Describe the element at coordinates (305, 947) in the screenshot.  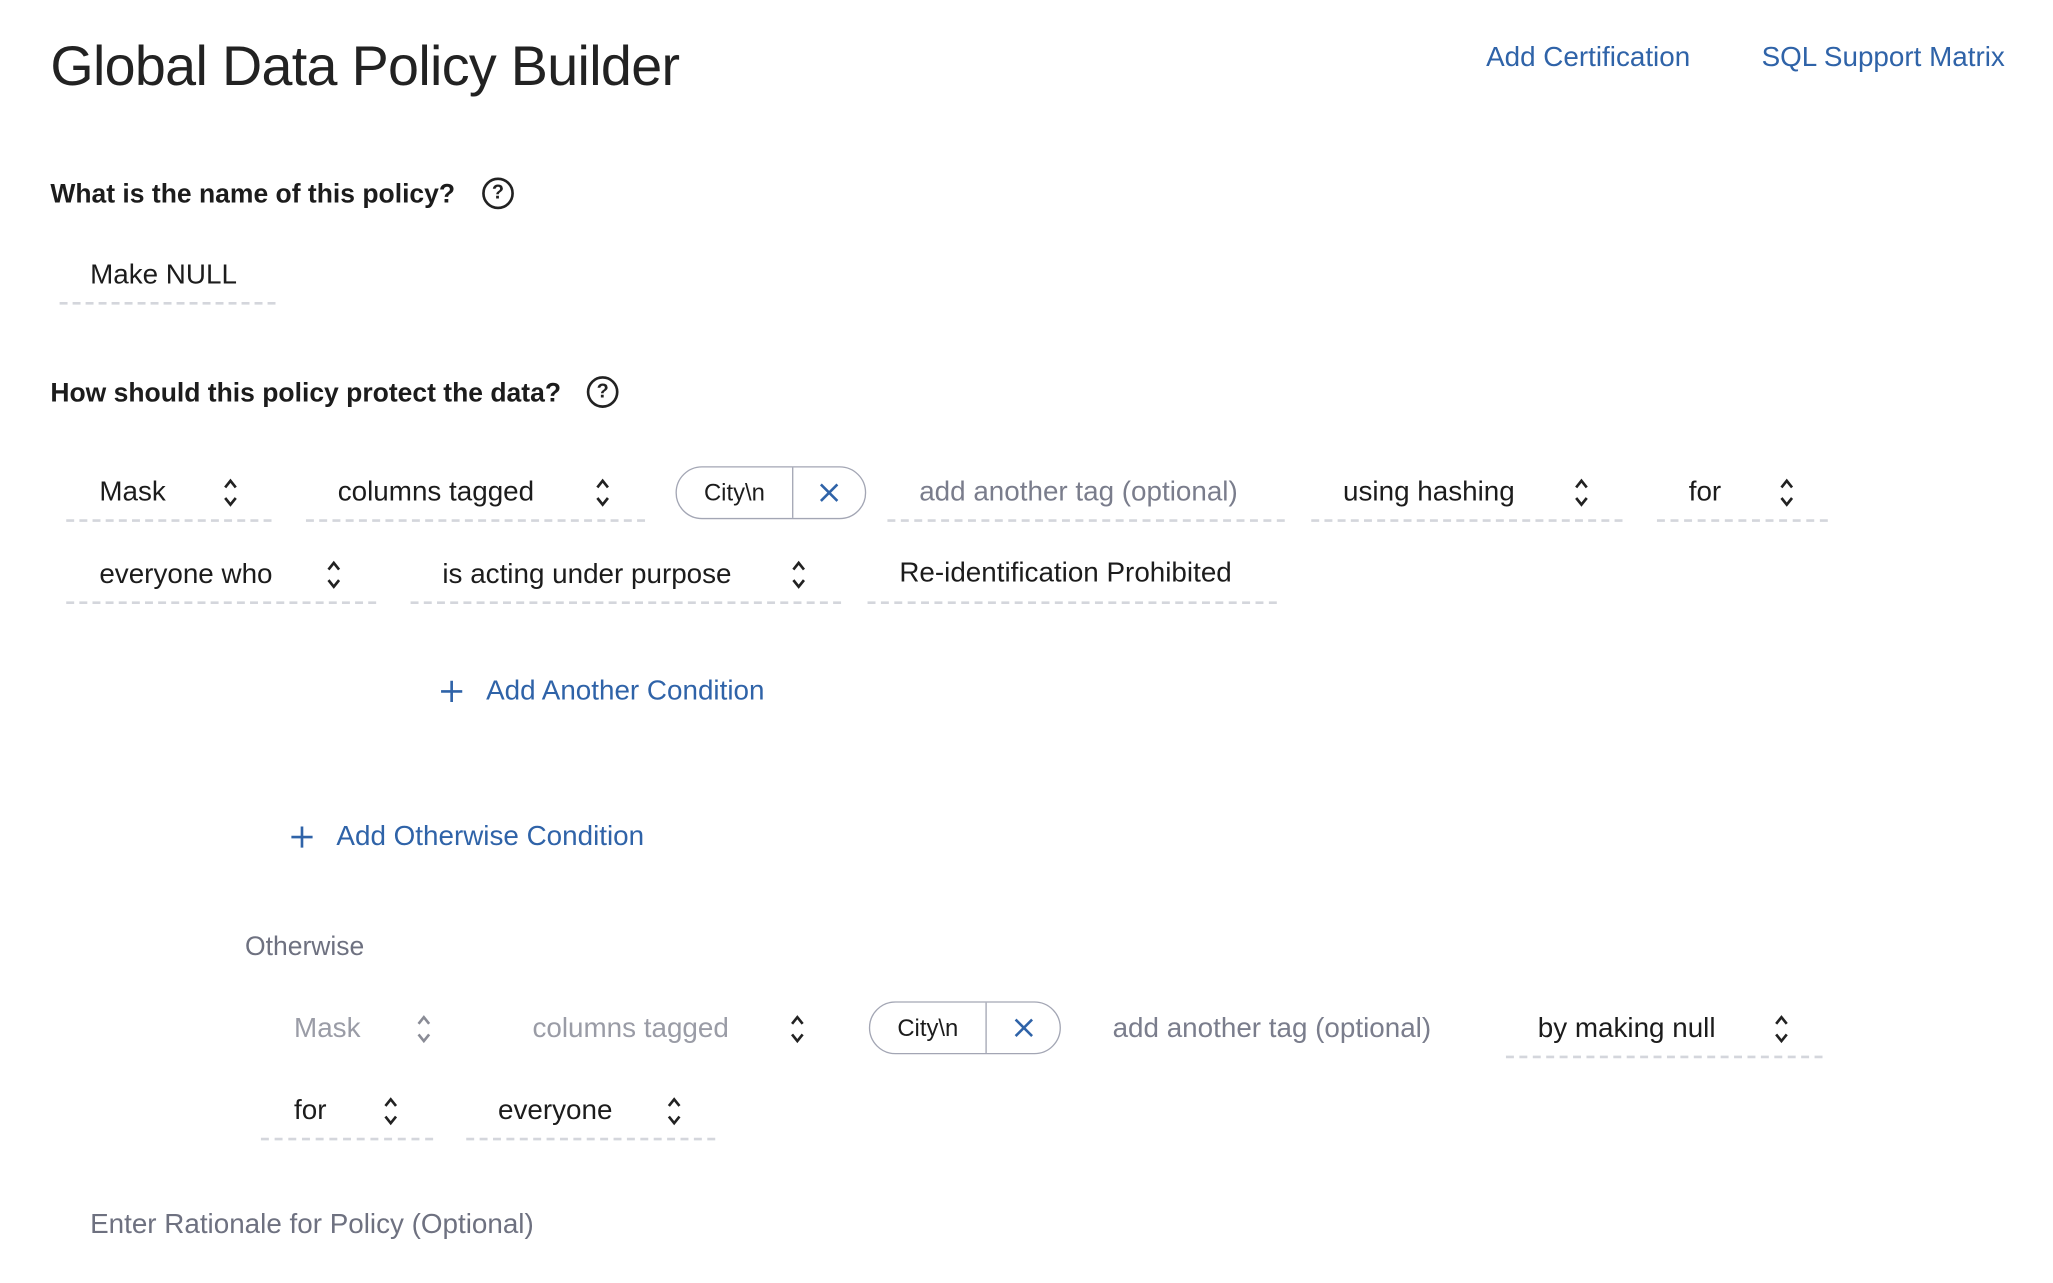
I see `otherwise-label: Otherwise` at that location.